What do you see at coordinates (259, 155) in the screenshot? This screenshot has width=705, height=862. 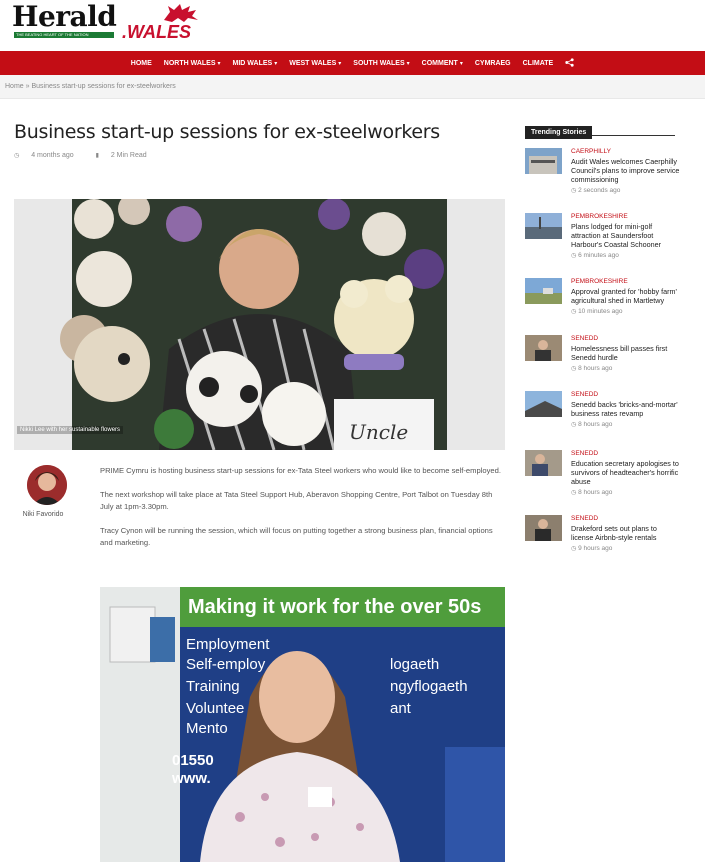 I see `article-meta: ◷ 4 months ago ▮ 2 Min Read` at bounding box center [259, 155].